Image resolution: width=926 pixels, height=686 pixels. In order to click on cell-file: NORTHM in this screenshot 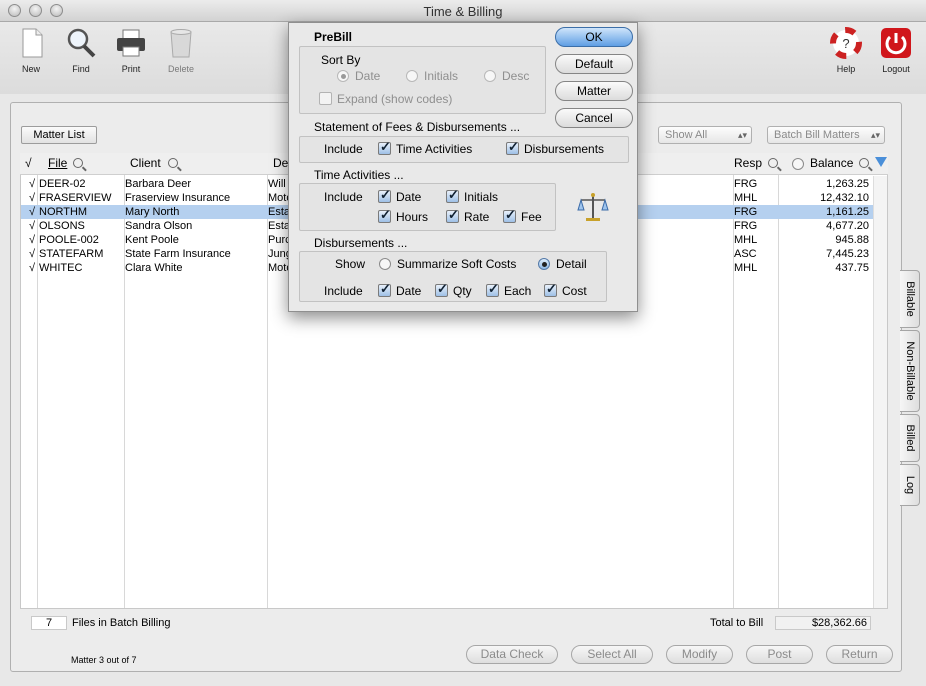, I will do `click(63, 212)`.